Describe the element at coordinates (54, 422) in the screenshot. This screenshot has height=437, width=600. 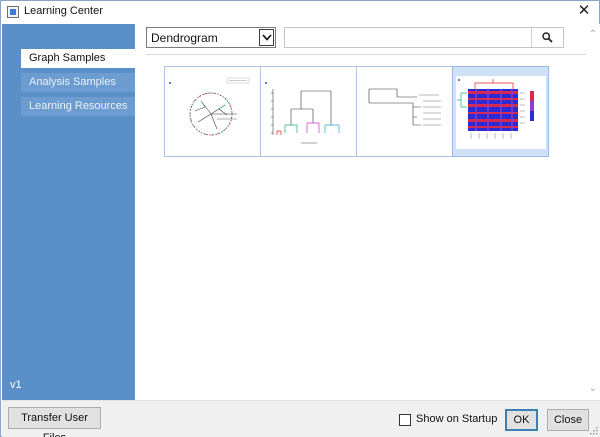
I see `transfer-user-files-button: Transfer User Files` at that location.